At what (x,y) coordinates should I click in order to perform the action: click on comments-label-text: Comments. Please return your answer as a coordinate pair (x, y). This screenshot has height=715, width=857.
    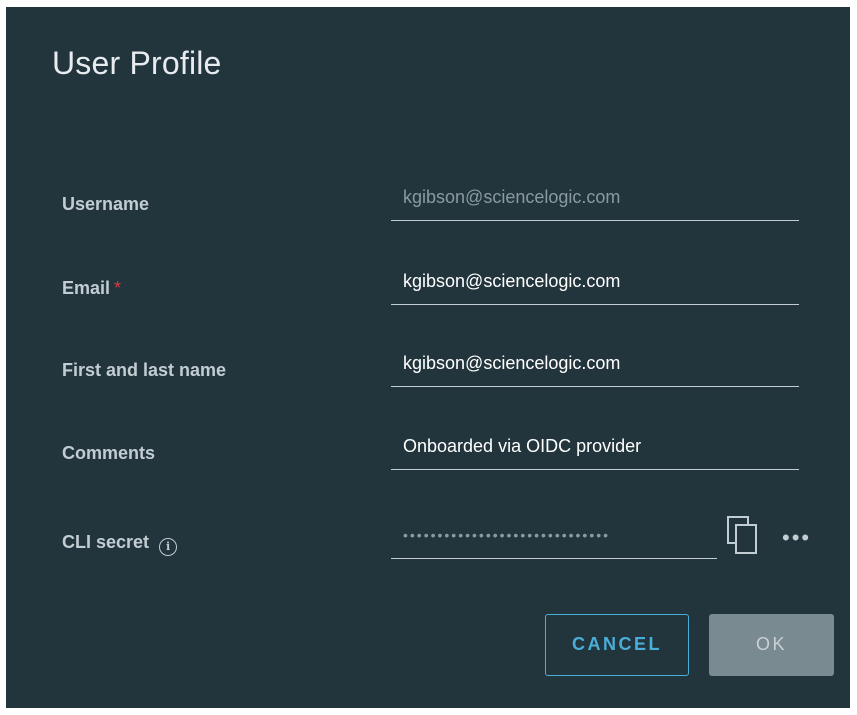
    Looking at the image, I should click on (109, 453).